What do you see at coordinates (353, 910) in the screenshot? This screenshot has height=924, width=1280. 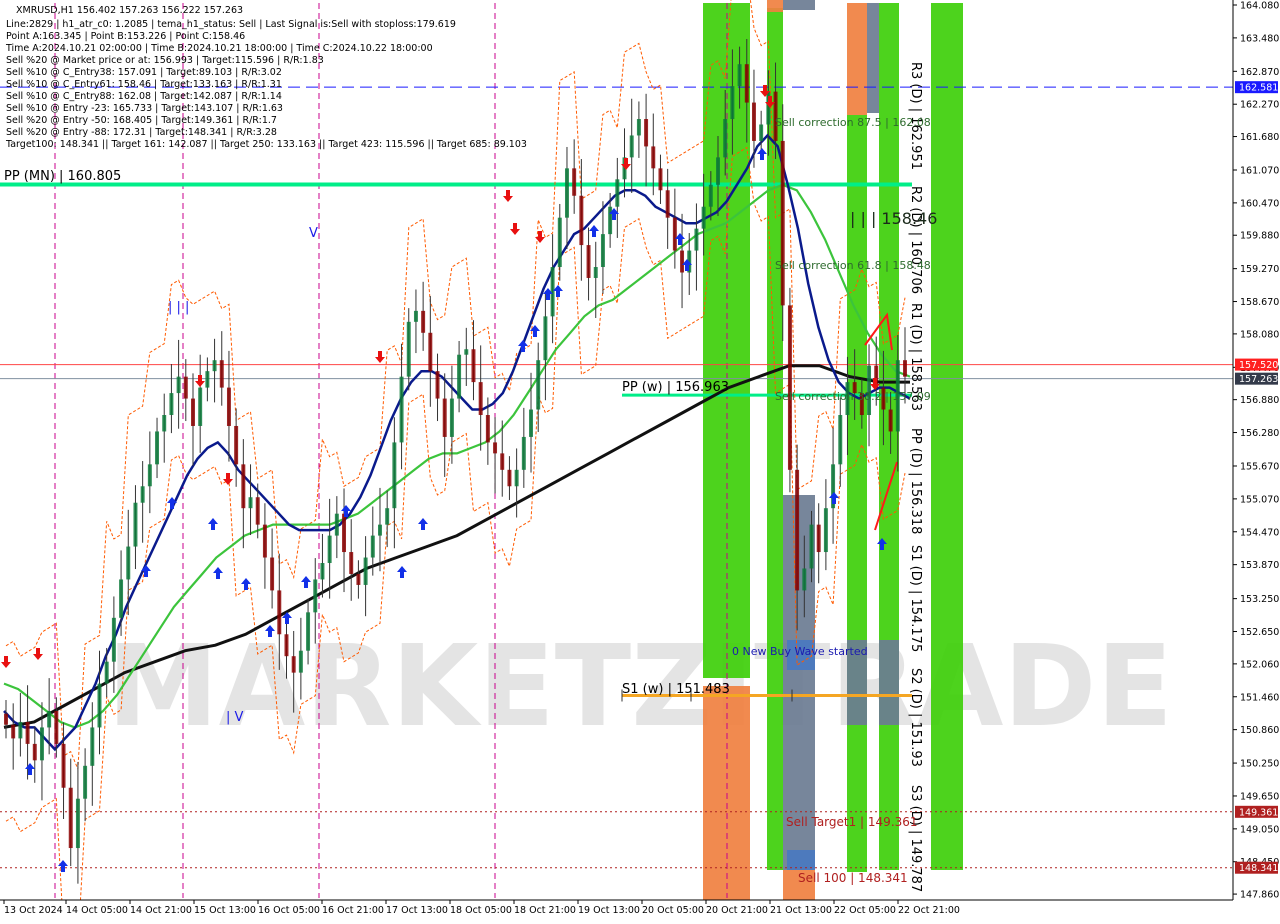 I see `time-tick-label: 16 Oct 21:00` at bounding box center [353, 910].